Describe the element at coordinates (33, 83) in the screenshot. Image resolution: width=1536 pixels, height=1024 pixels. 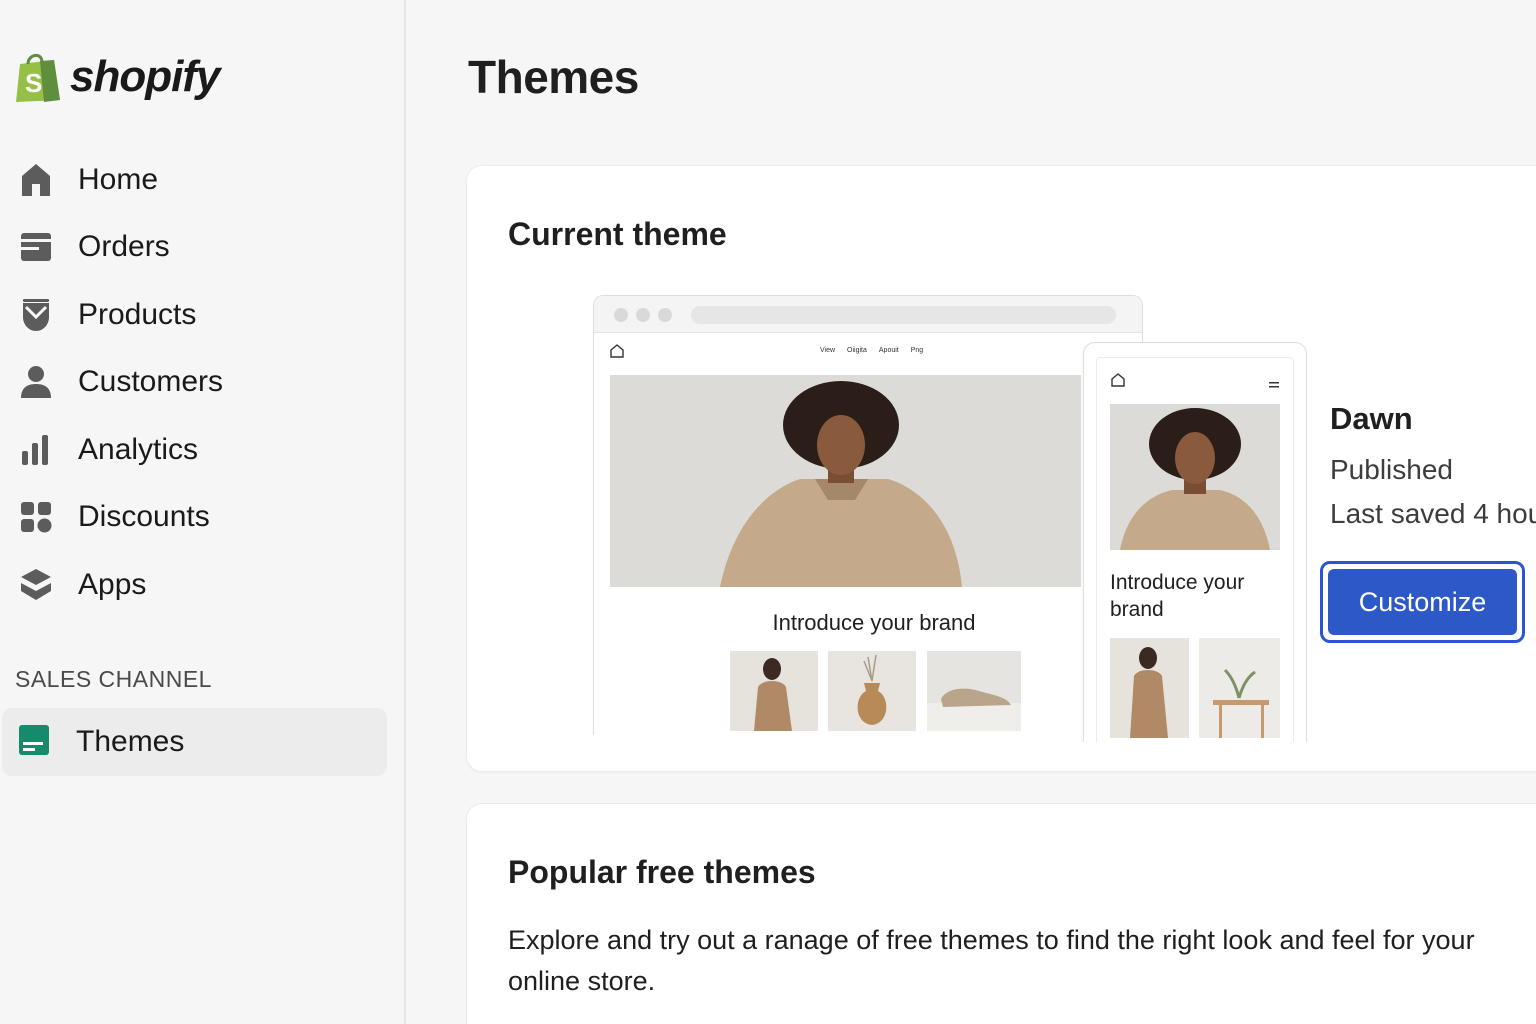
I see `svg-text: S` at that location.